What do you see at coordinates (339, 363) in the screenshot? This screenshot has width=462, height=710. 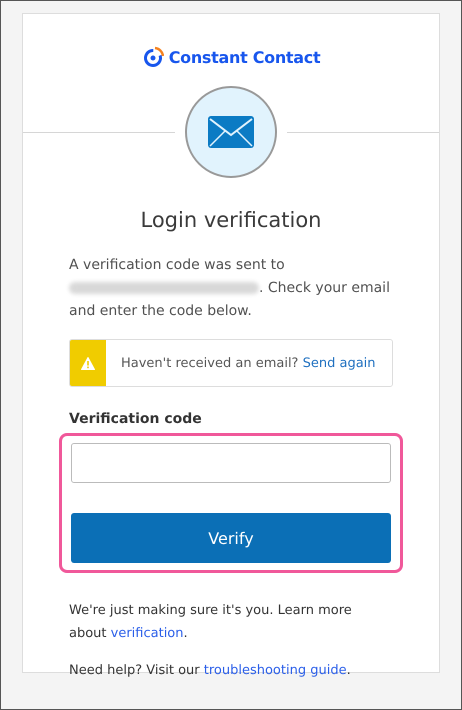 I see `send-again-link: Send again` at bounding box center [339, 363].